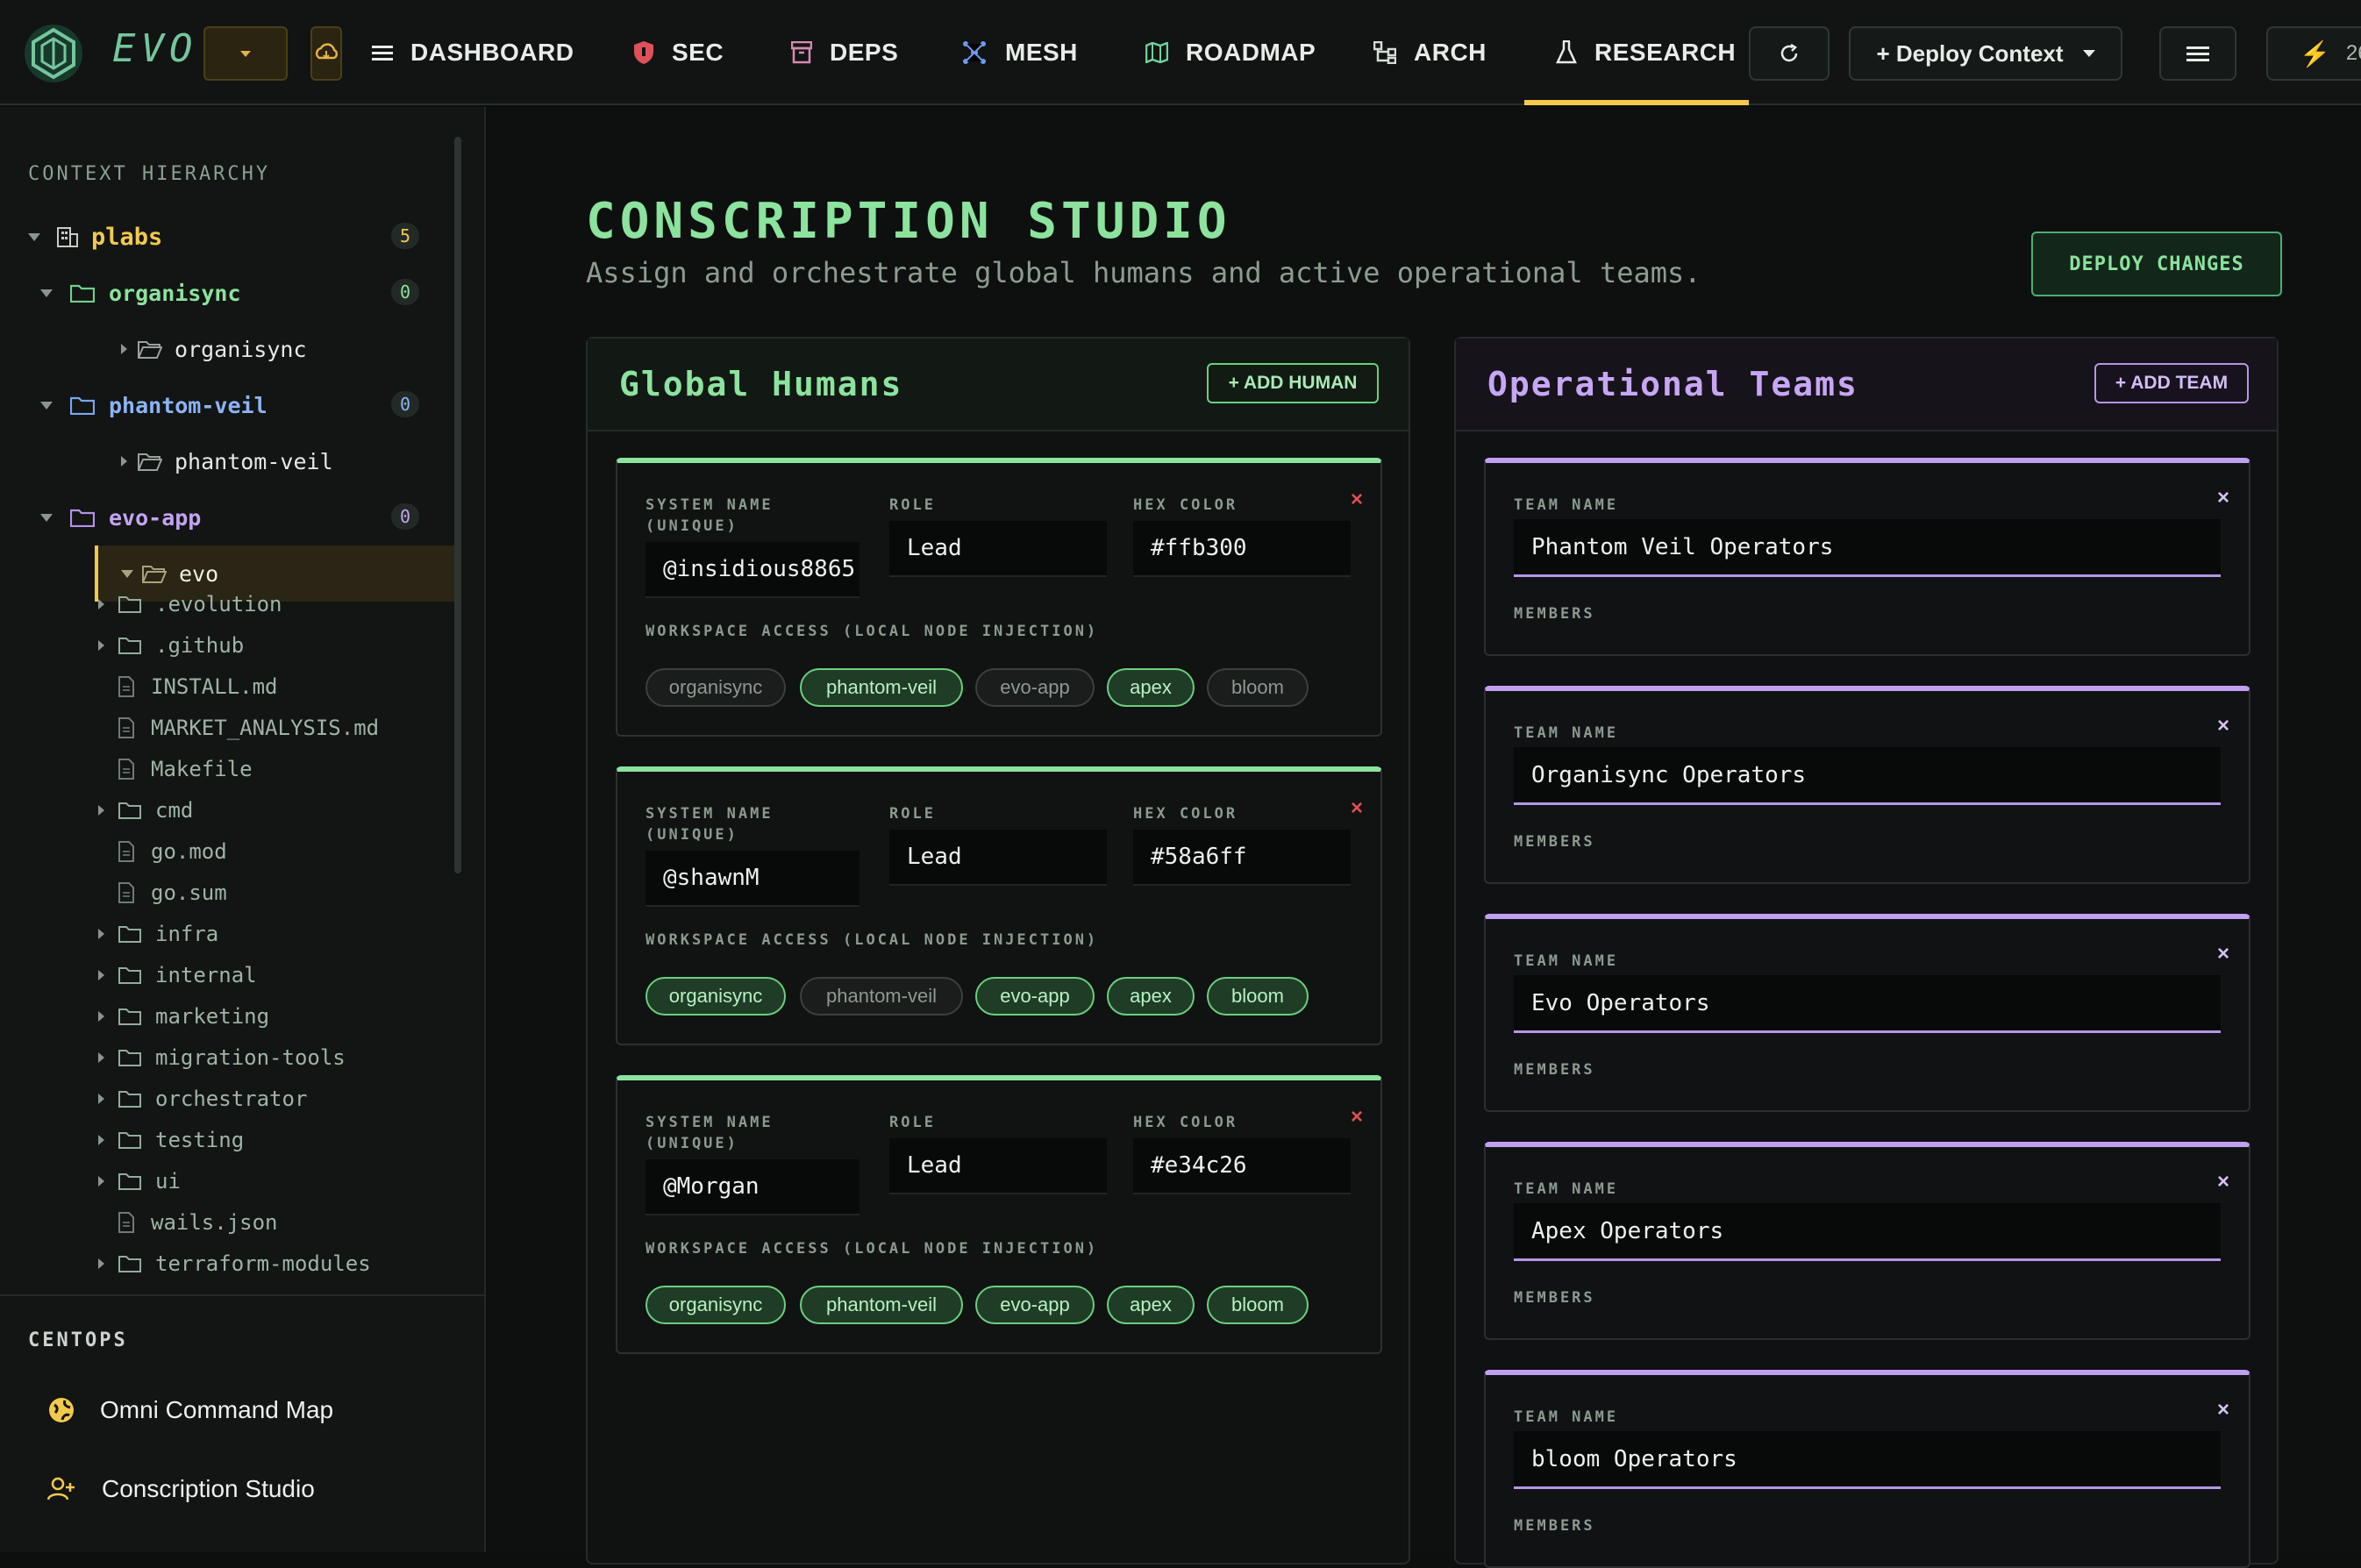 This screenshot has height=1568, width=2361. Describe the element at coordinates (753, 879) in the screenshot. I see `system-name-input: @shawnM` at that location.